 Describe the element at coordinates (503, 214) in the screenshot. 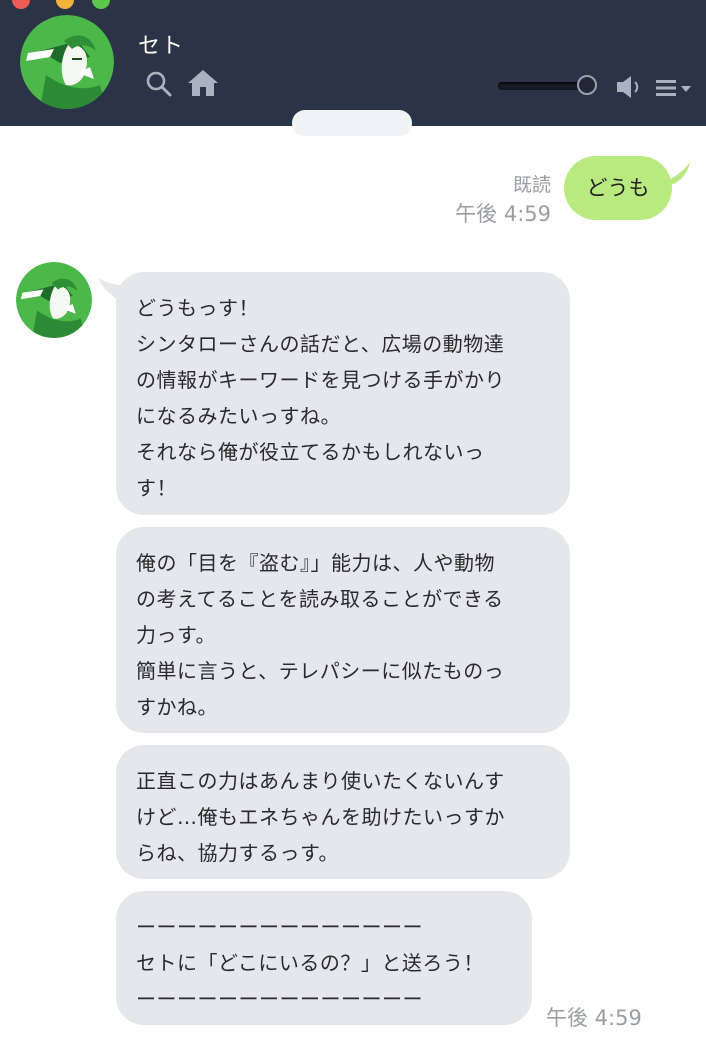

I see `outgoing-timestamp: 午後 4:59` at that location.